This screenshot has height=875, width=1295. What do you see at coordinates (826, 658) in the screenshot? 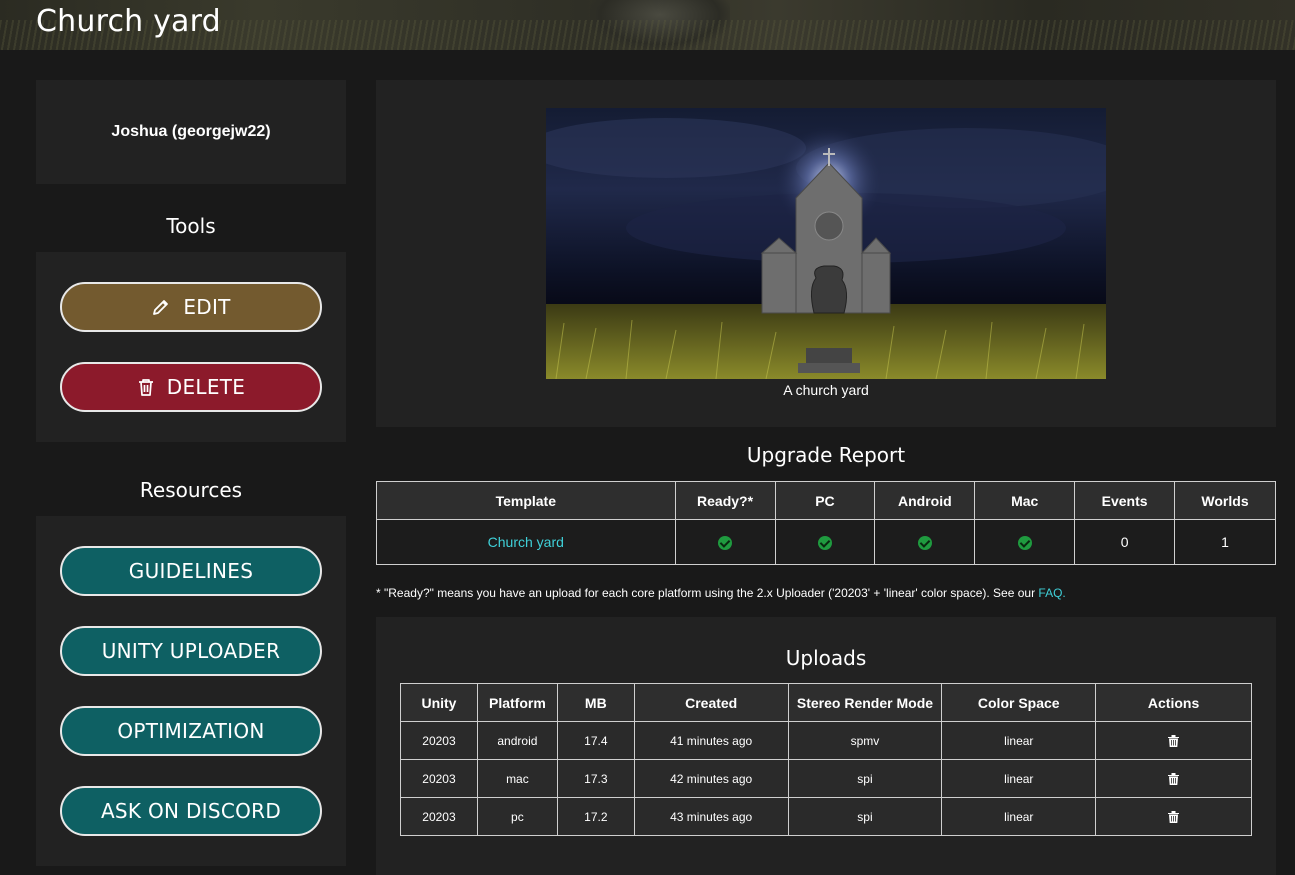
I see `uploads-title: Uploads` at bounding box center [826, 658].